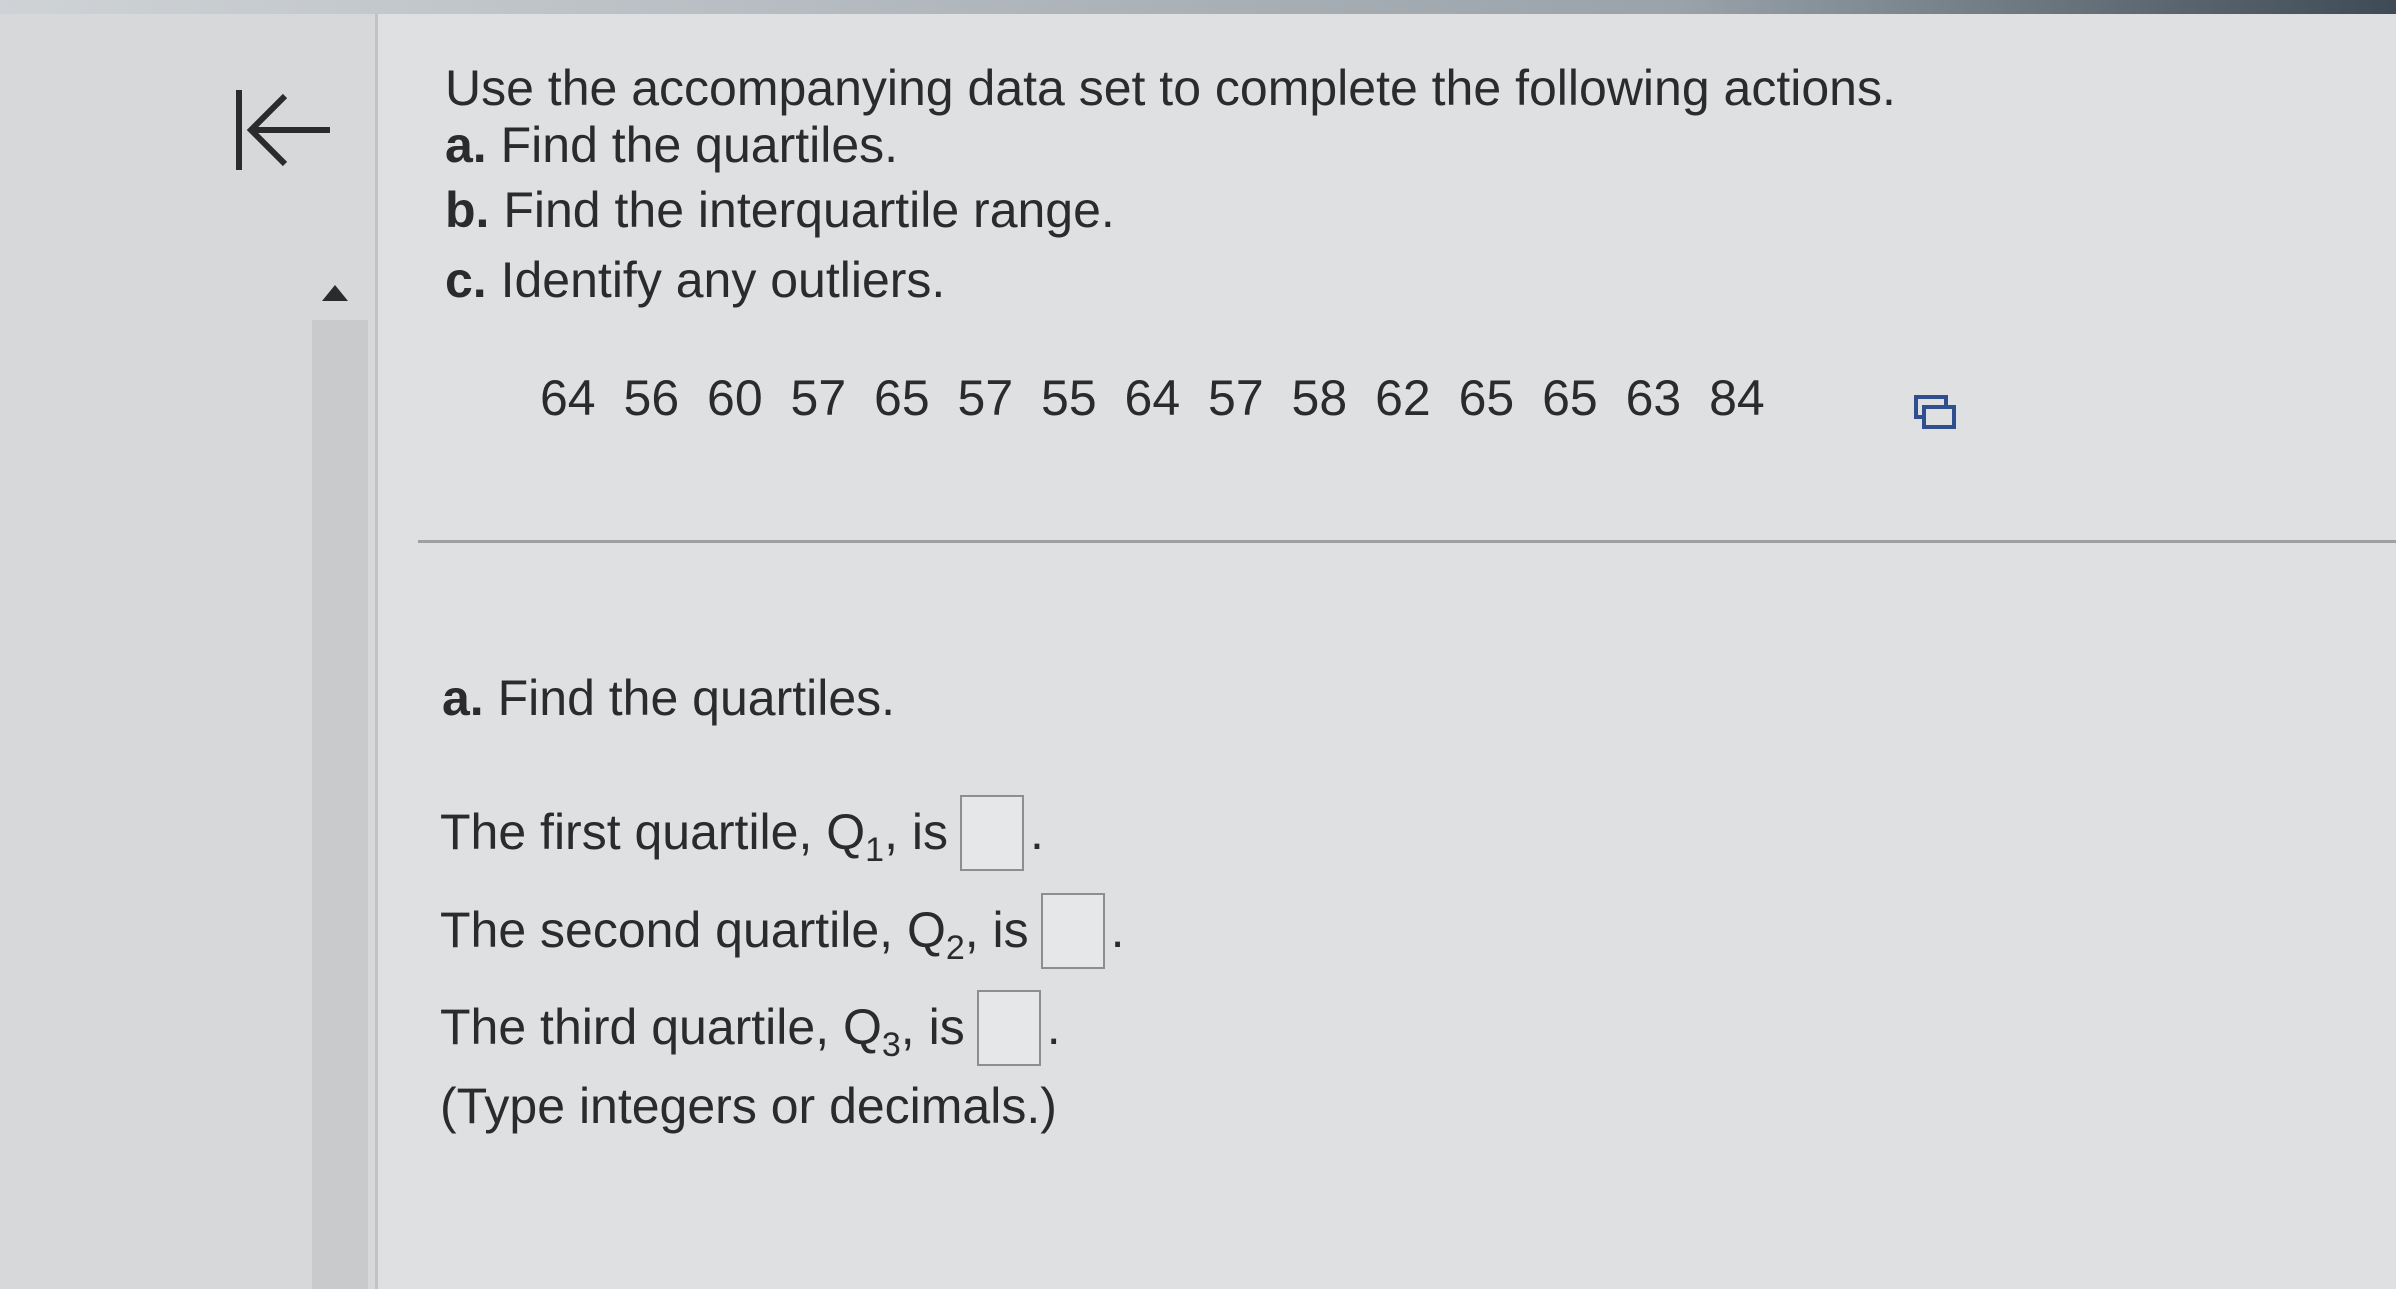 This screenshot has height=1289, width=2396. Describe the element at coordinates (996, 930) in the screenshot. I see `q2-label-suffix: , is` at that location.